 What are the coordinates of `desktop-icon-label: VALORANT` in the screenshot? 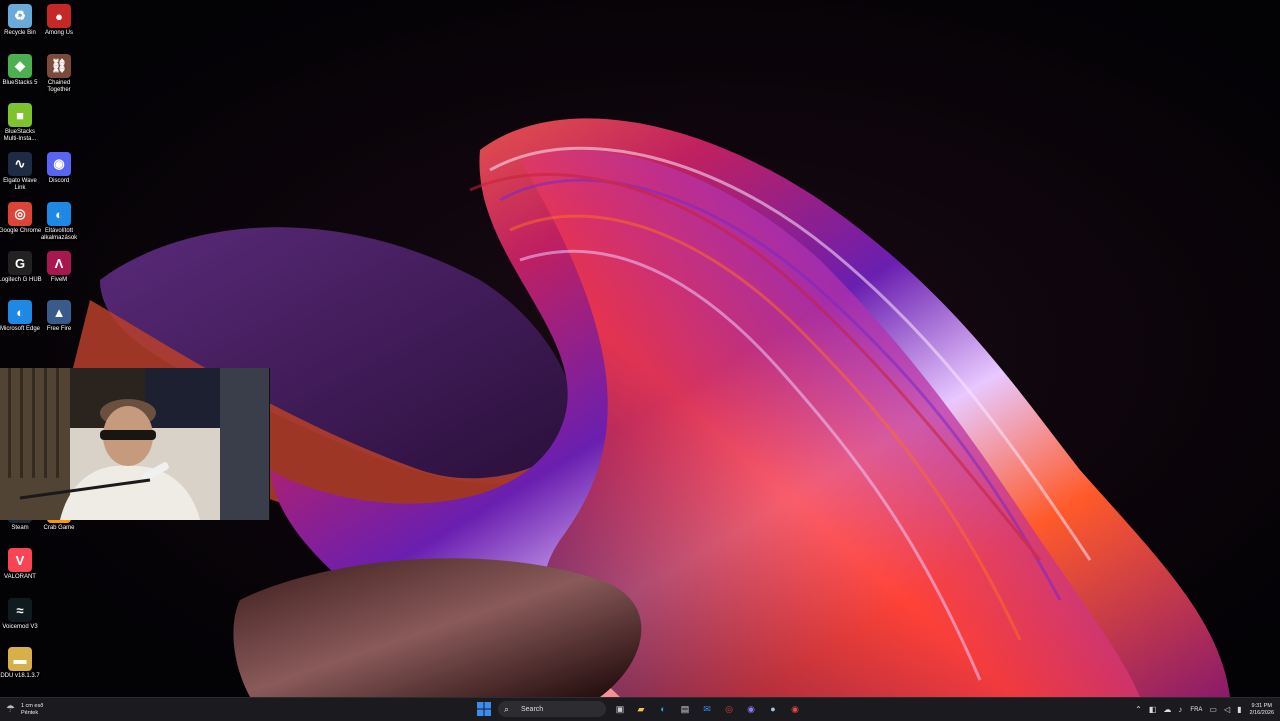 It's located at (20, 577).